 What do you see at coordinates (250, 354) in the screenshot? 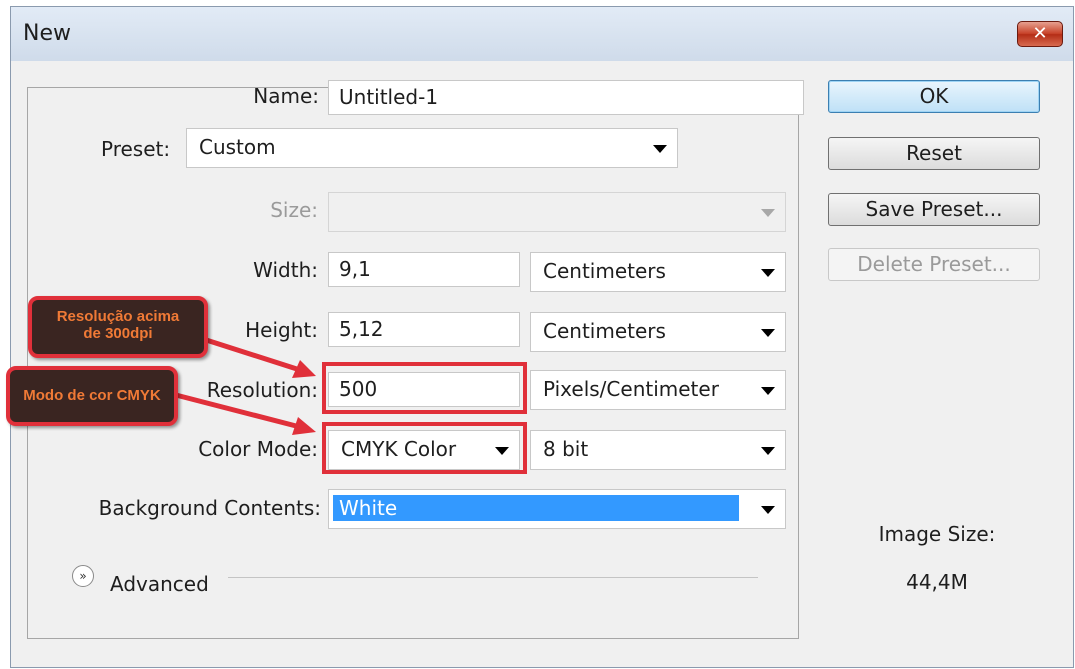
I see `resolution-arrow` at bounding box center [250, 354].